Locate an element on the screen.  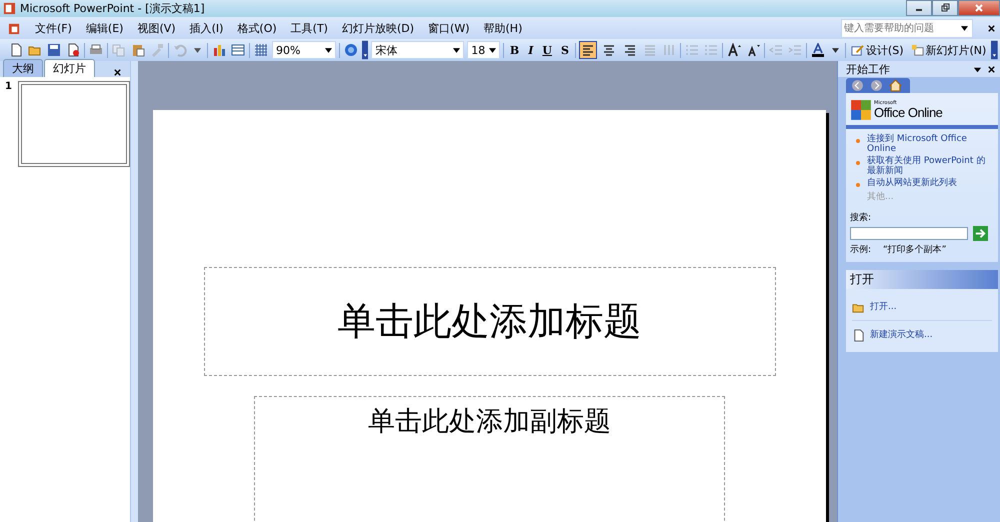
font-size-dropdown: 18 is located at coordinates (483, 50).